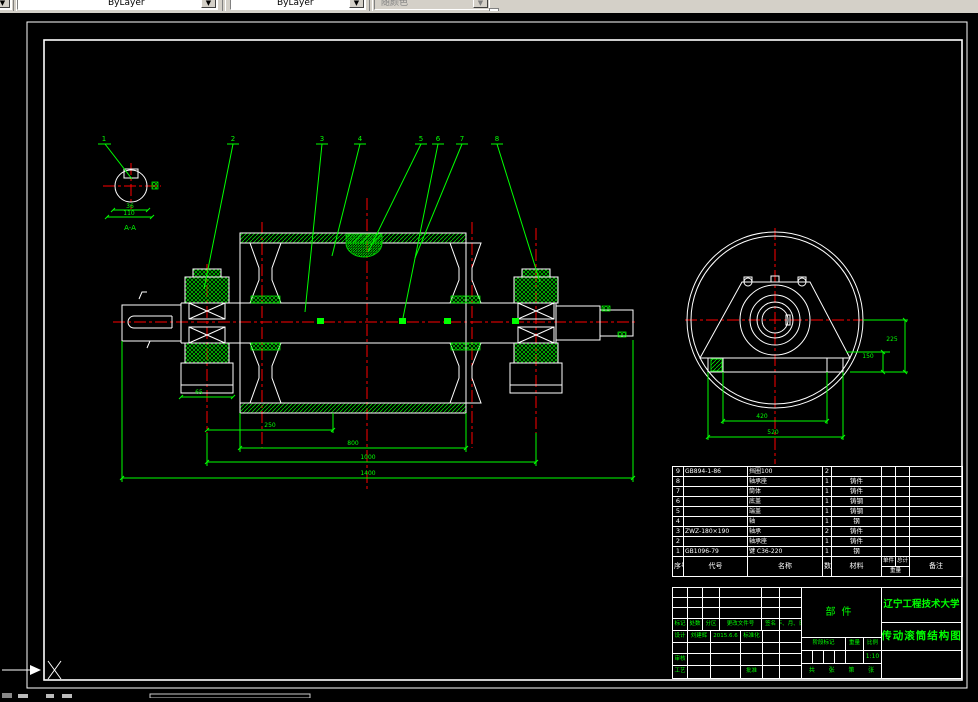 The height and width of the screenshot is (702, 978). Describe the element at coordinates (129, 213) in the screenshot. I see `detail-dim-outer: 110` at that location.